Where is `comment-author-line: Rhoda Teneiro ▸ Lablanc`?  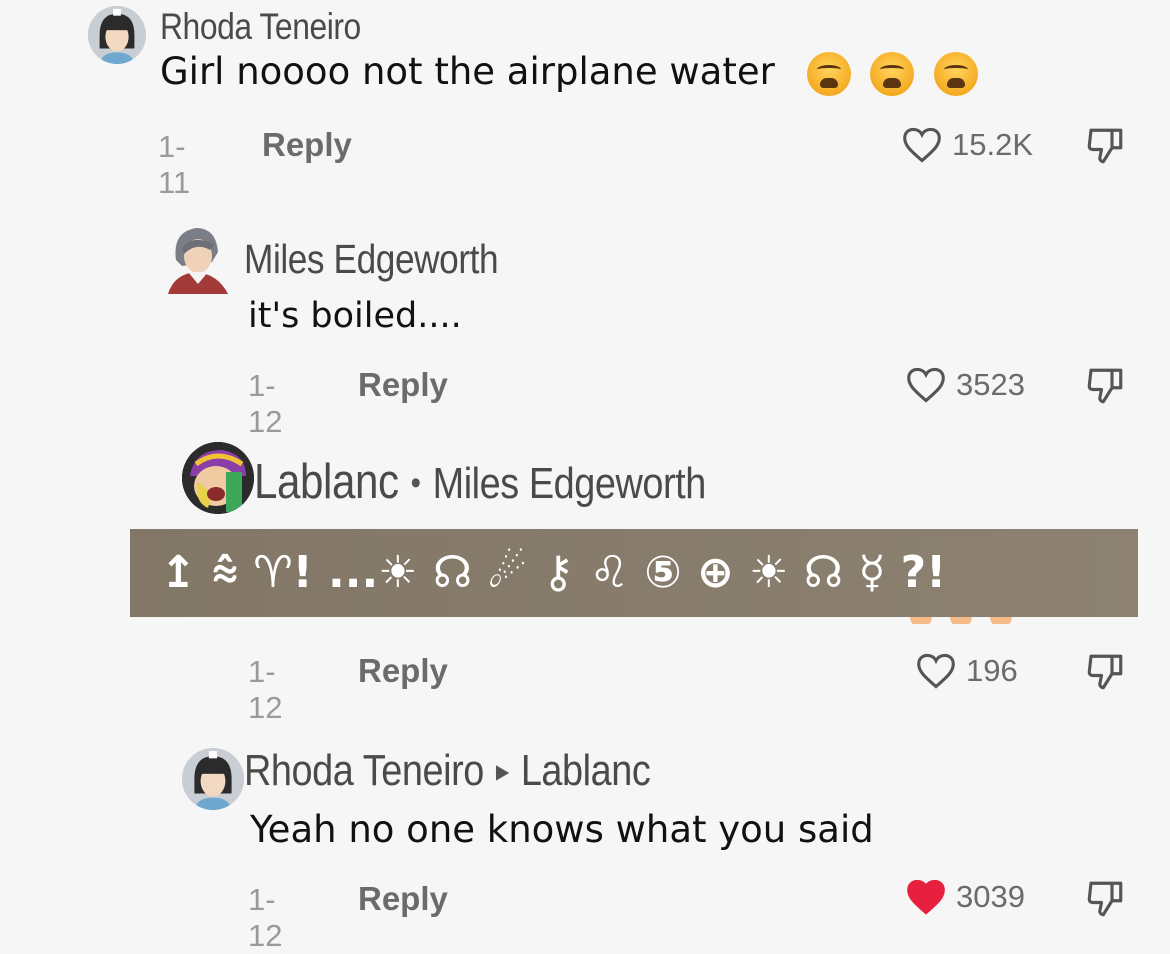
comment-author-line: Rhoda Teneiro ▸ Lablanc is located at coordinates (447, 771).